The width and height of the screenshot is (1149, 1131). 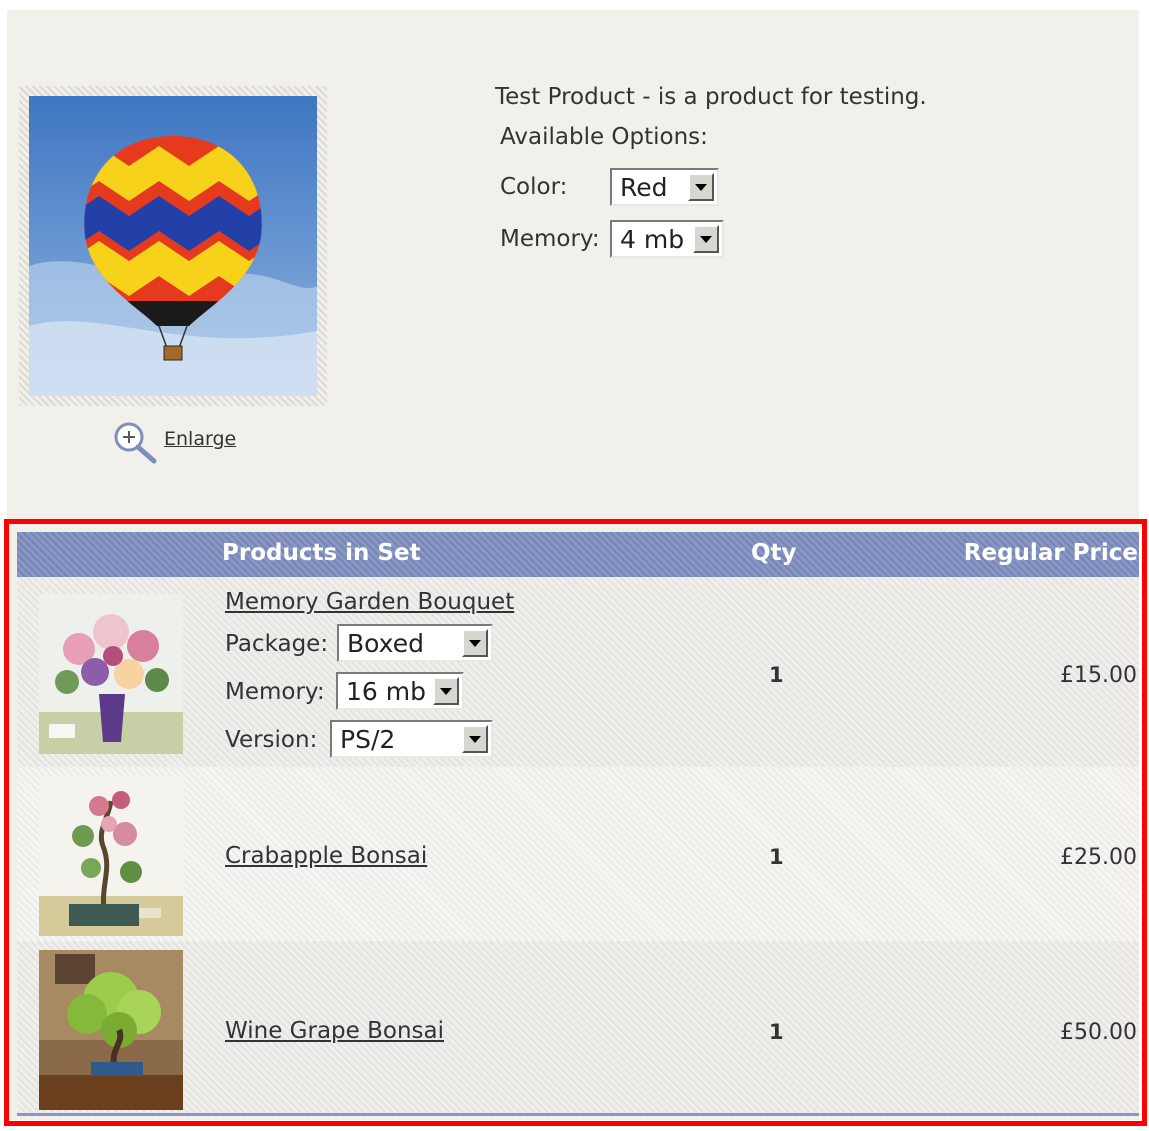 What do you see at coordinates (277, 644) in the screenshot?
I see `package-label: Package:` at bounding box center [277, 644].